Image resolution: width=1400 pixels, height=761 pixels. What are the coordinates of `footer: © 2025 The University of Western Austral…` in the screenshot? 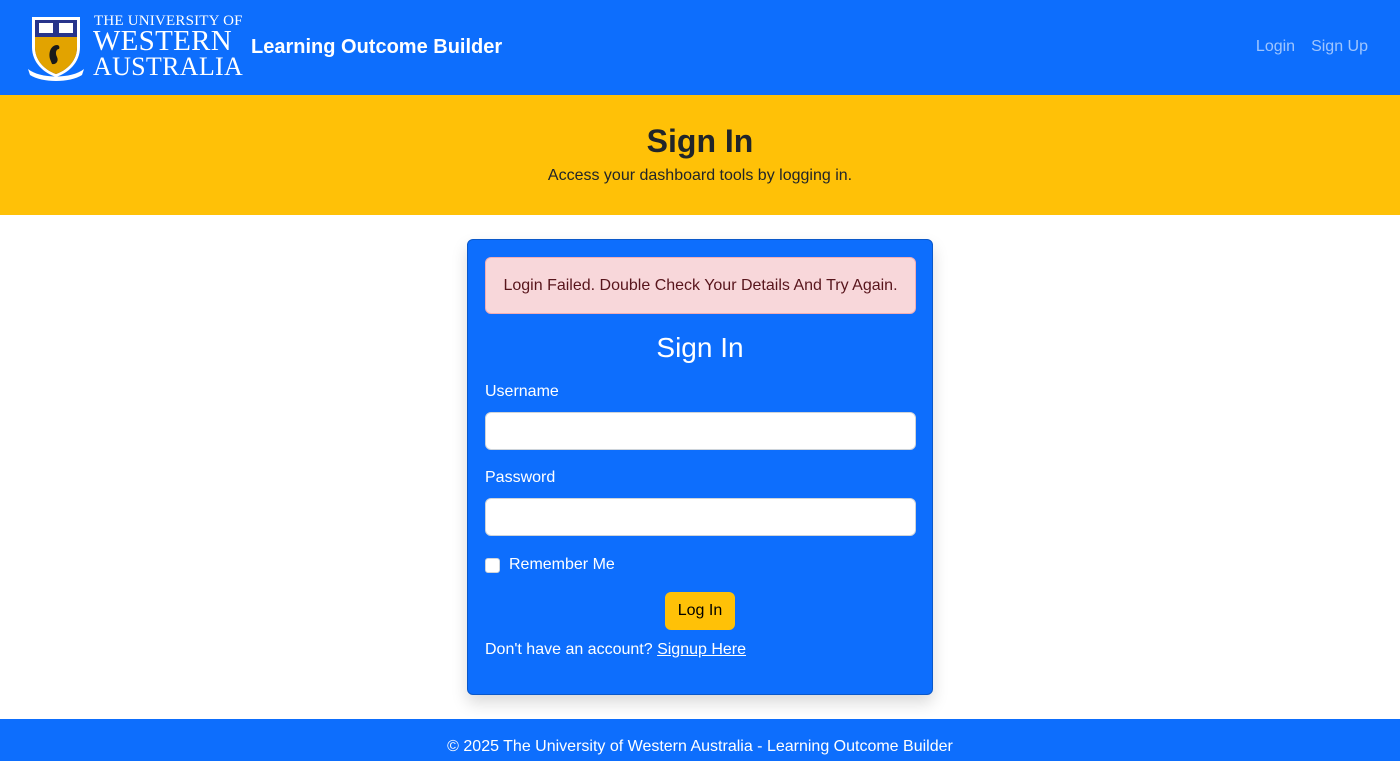 It's located at (700, 740).